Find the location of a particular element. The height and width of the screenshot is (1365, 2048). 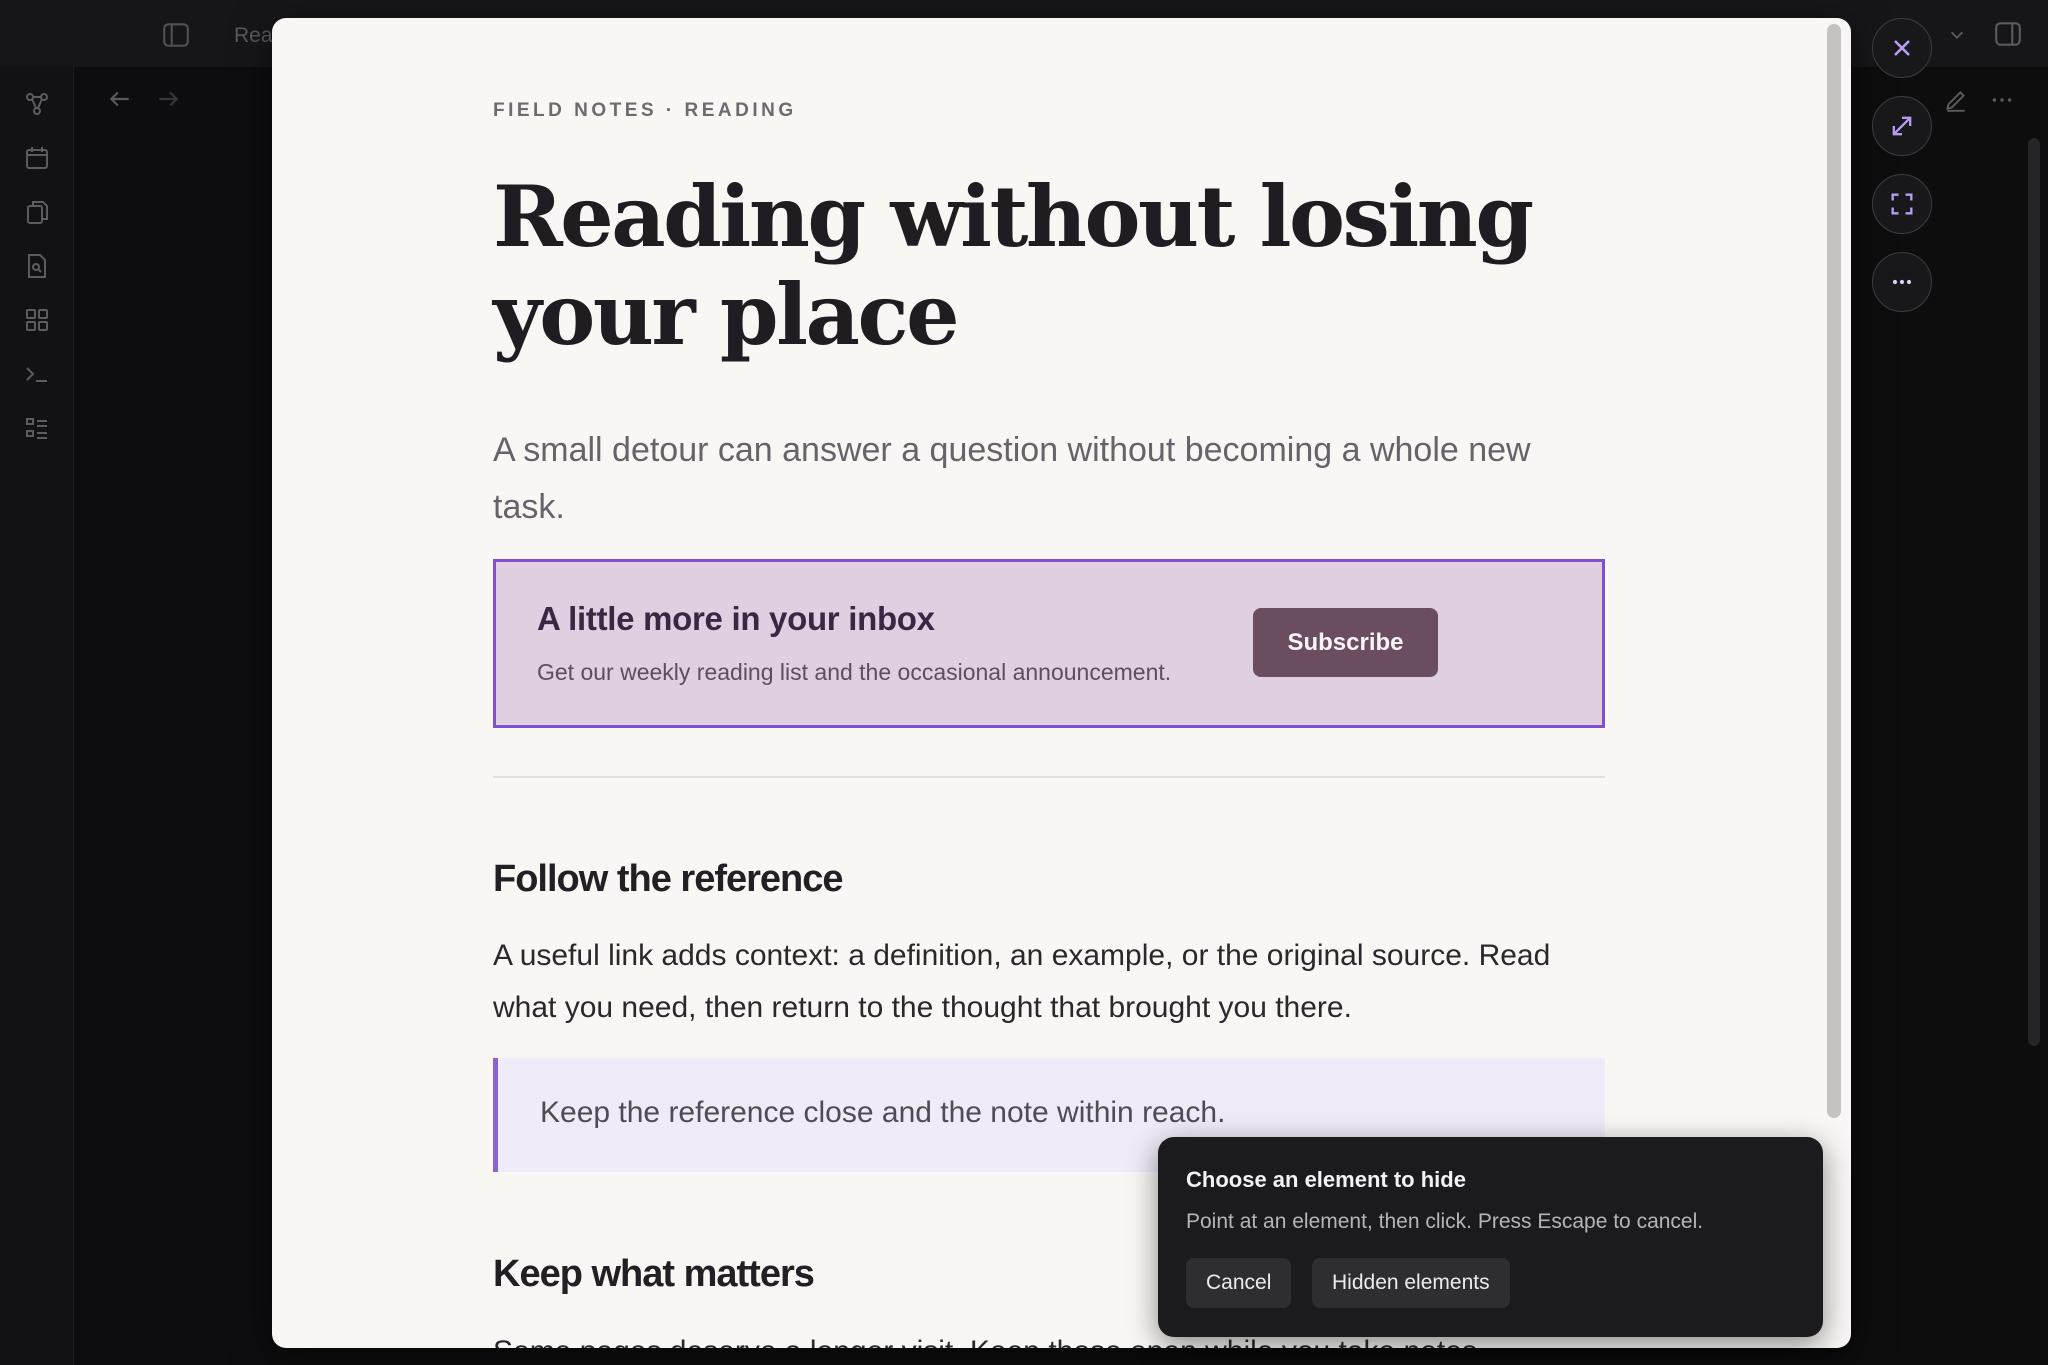

close-reader-button is located at coordinates (1902, 48).